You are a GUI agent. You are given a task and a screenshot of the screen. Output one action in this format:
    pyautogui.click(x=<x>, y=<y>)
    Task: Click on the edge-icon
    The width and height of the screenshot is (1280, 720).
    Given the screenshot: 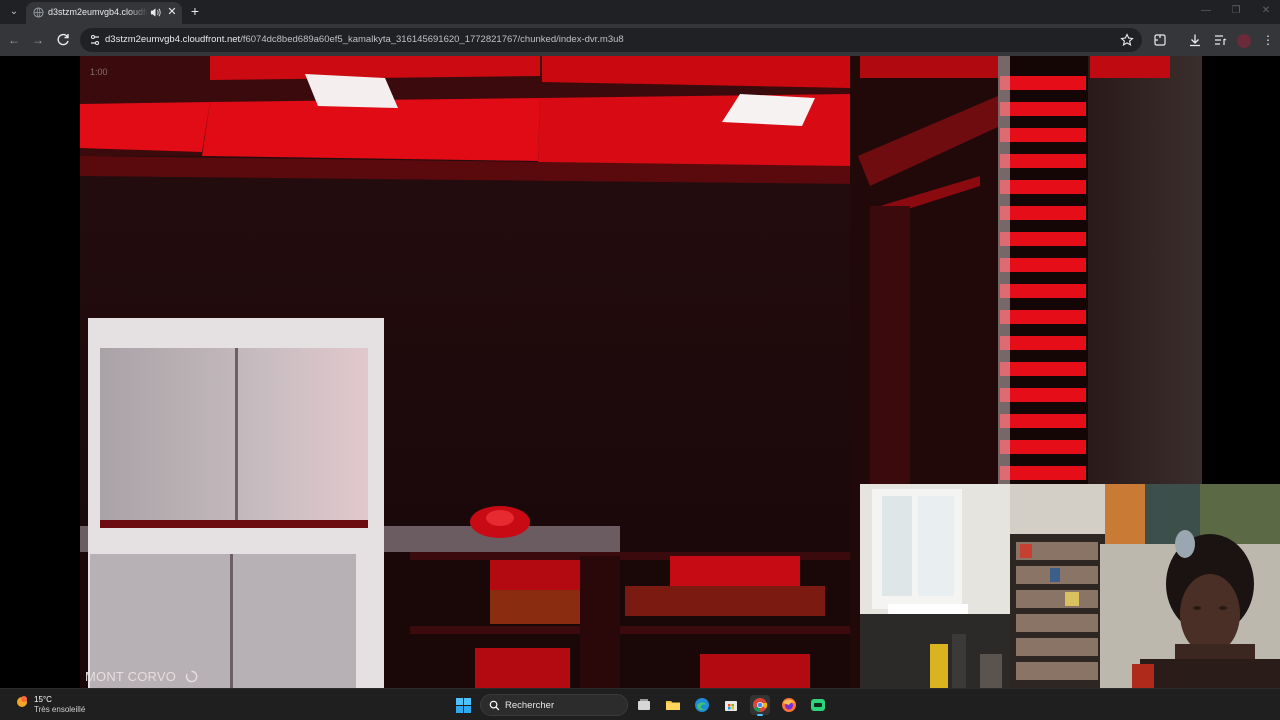 What is the action you would take?
    pyautogui.click(x=702, y=705)
    